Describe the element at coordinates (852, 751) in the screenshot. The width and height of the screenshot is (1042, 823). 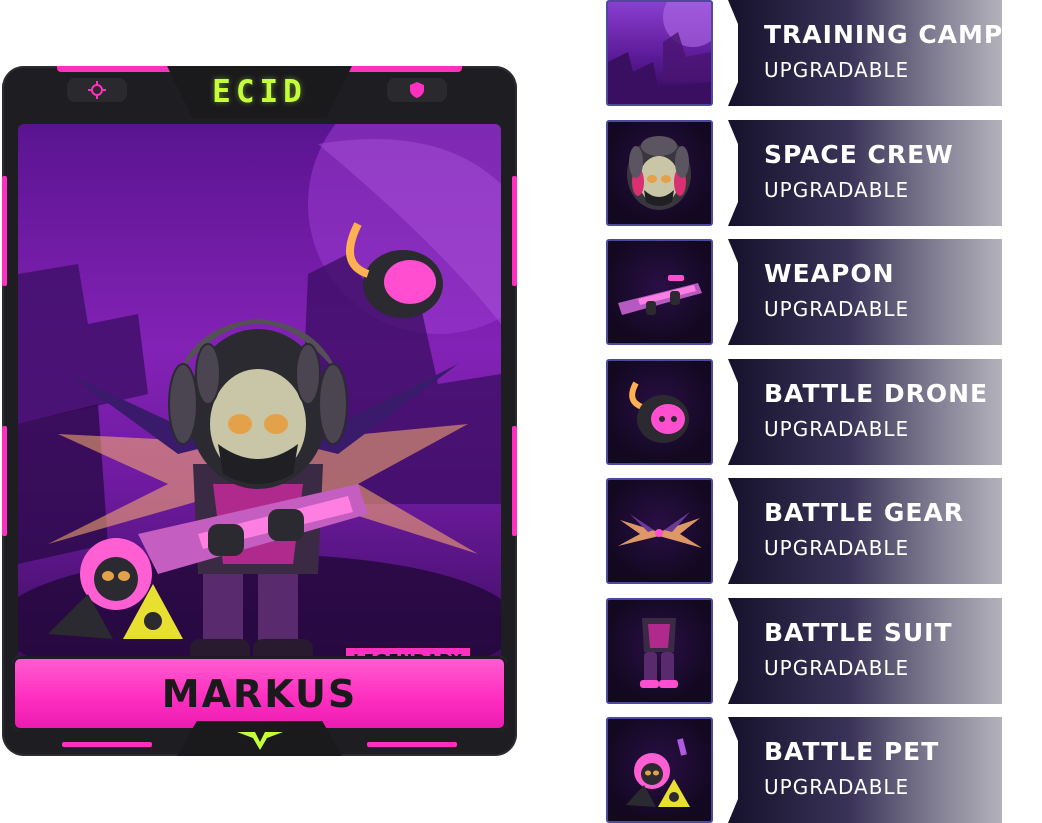
I see `upgrade-title: BATTLE PET` at that location.